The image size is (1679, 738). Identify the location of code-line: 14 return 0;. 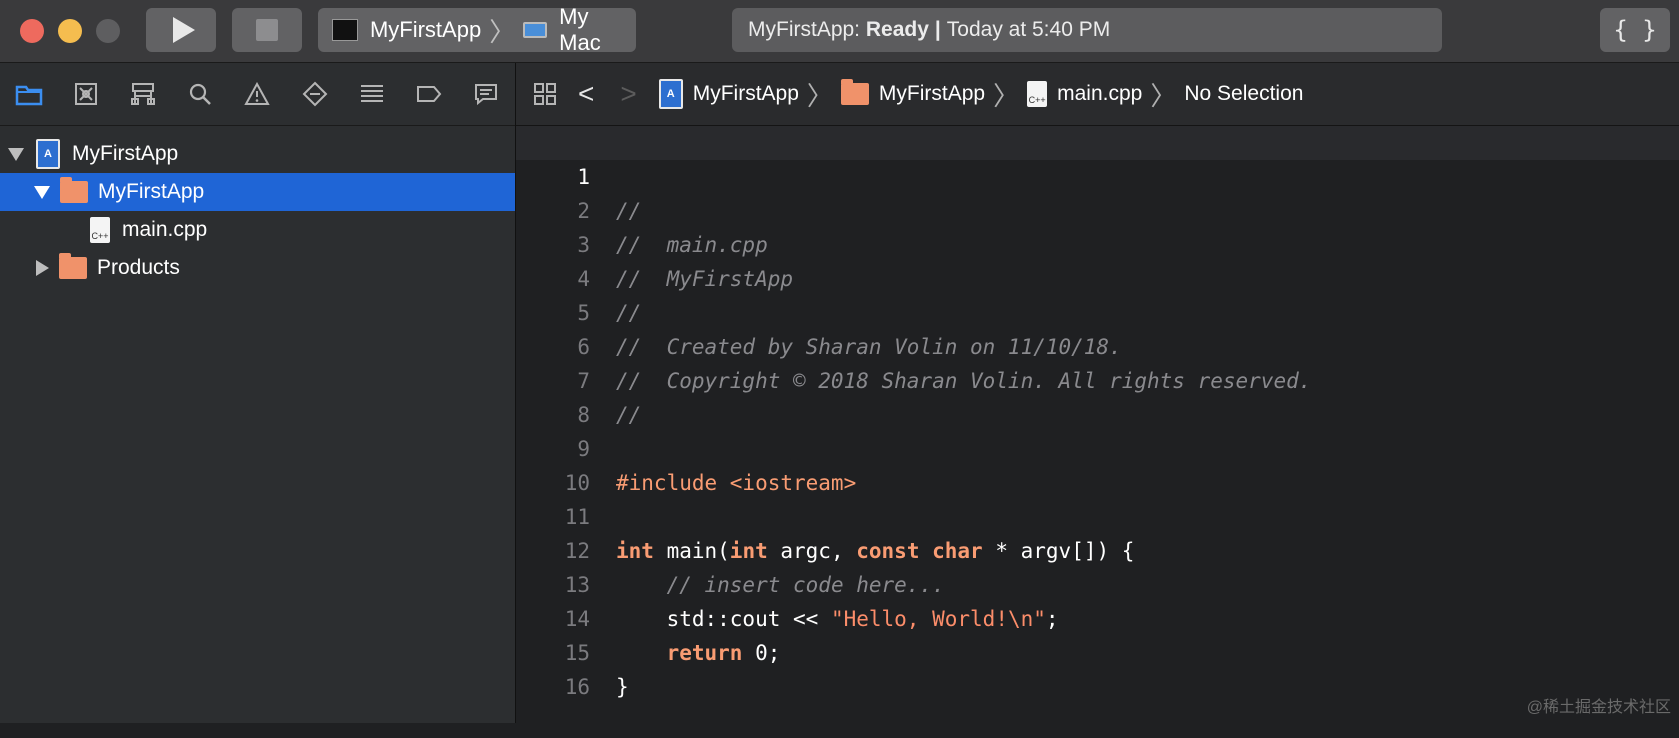
(1097, 616).